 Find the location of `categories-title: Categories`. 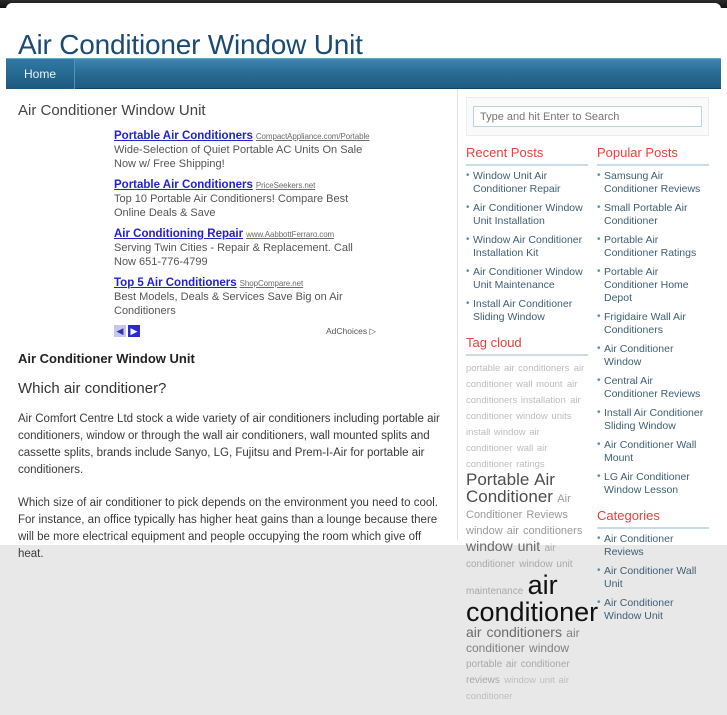

categories-title: Categories is located at coordinates (653, 518).